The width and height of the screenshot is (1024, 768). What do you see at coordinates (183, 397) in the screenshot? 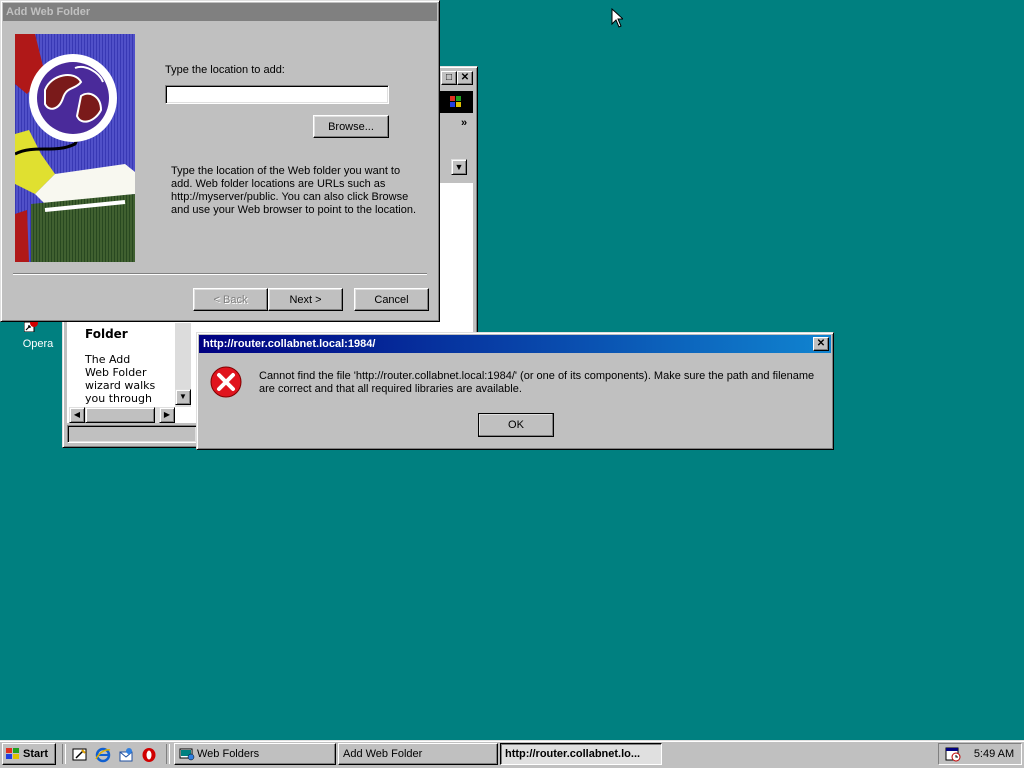
I see `scroll-down-arrow: ▼` at bounding box center [183, 397].